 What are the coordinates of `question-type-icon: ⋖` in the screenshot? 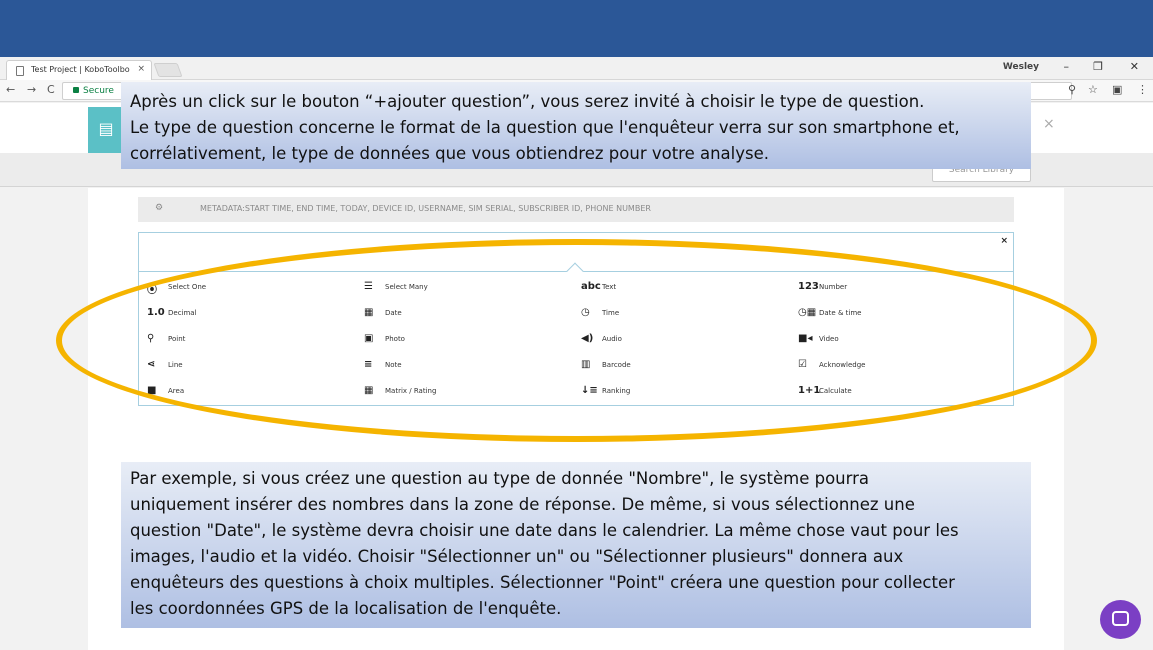 It's located at (151, 364).